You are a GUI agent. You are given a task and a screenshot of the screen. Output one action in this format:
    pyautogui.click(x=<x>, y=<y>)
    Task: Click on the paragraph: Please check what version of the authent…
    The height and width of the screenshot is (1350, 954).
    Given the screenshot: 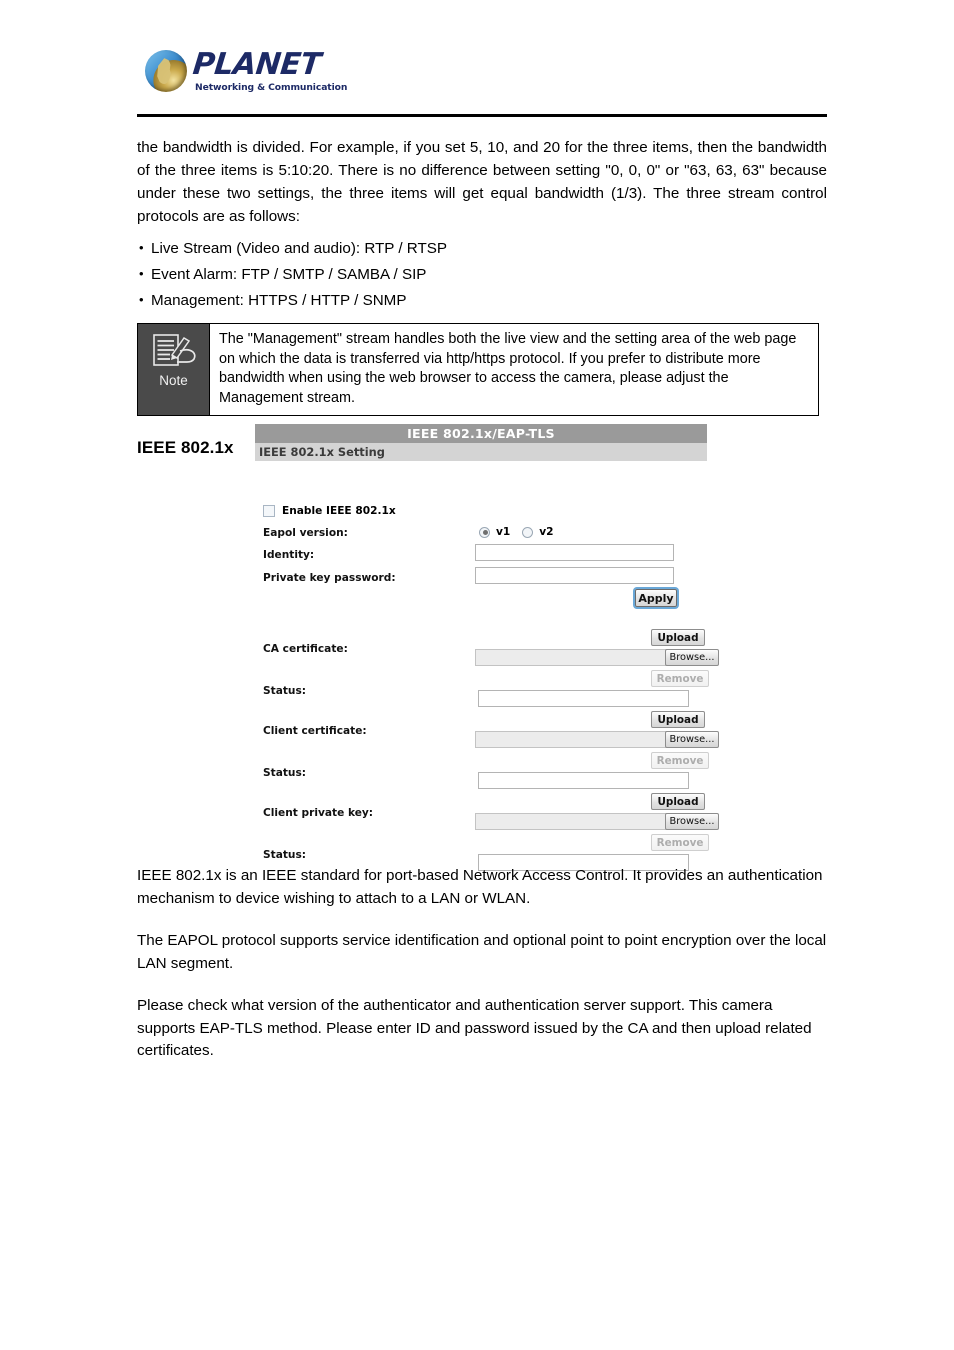 What is the action you would take?
    pyautogui.click(x=474, y=1028)
    